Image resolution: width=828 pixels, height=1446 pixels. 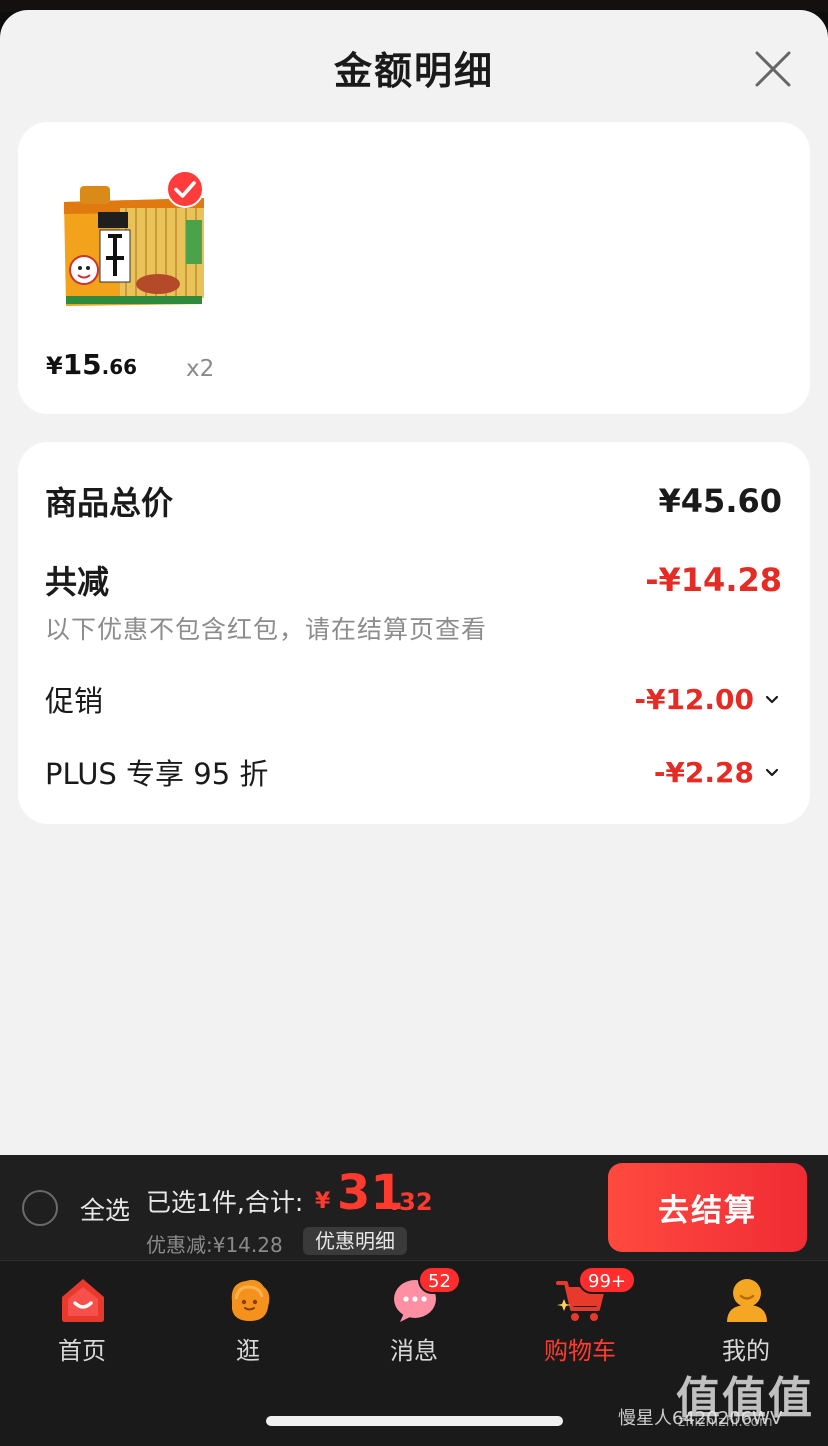 I want to click on total-price-row: 商品总价 ¥45.60, so click(x=413, y=501).